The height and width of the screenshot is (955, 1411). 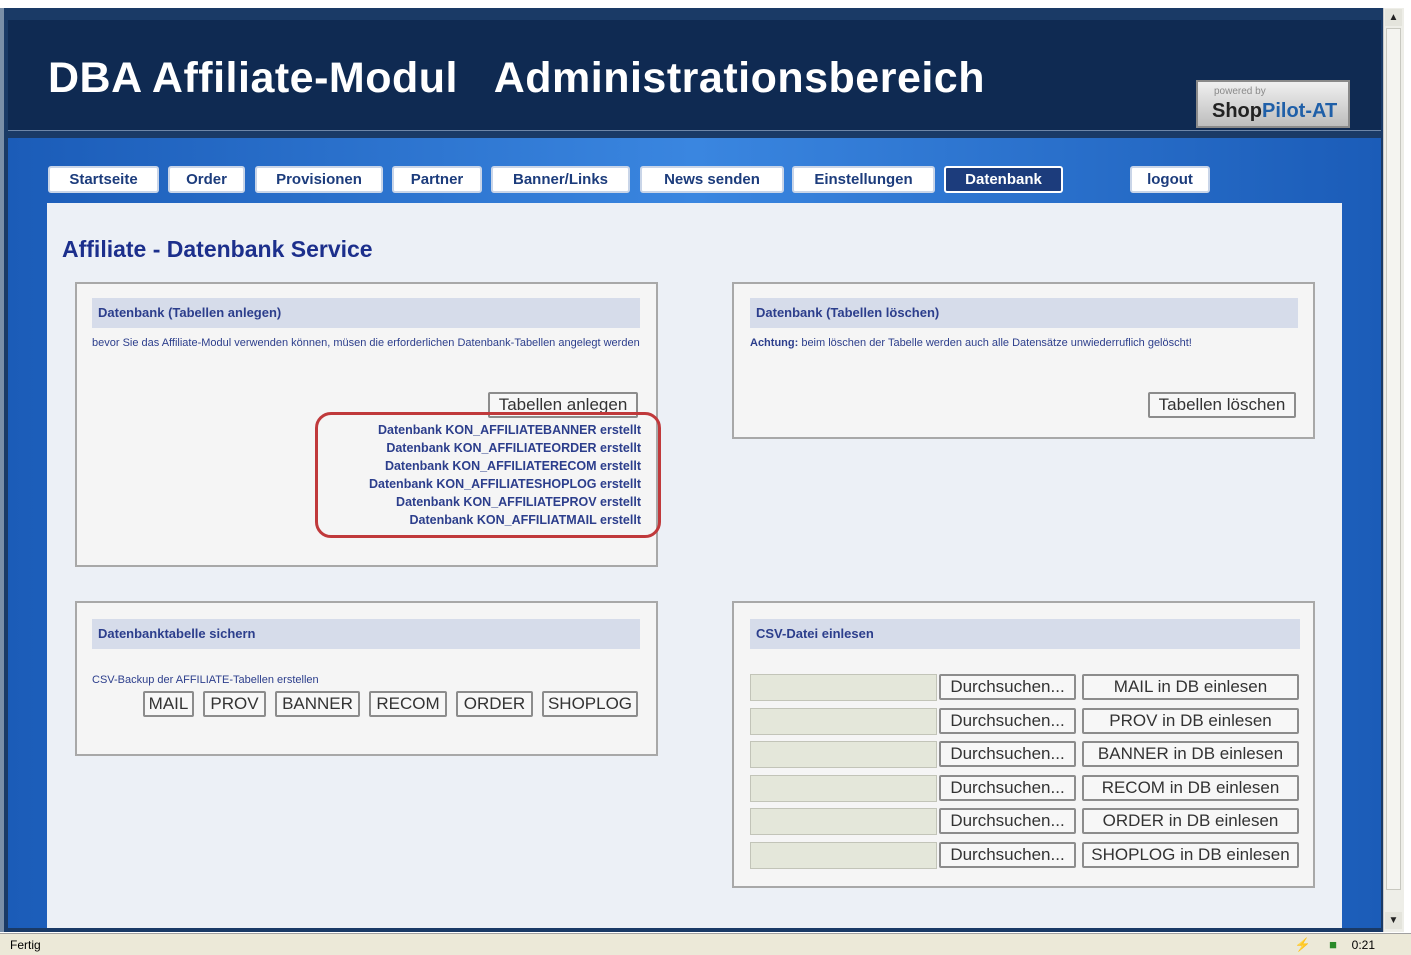 What do you see at coordinates (1302, 944) in the screenshot?
I see `network-icon: ⚡` at bounding box center [1302, 944].